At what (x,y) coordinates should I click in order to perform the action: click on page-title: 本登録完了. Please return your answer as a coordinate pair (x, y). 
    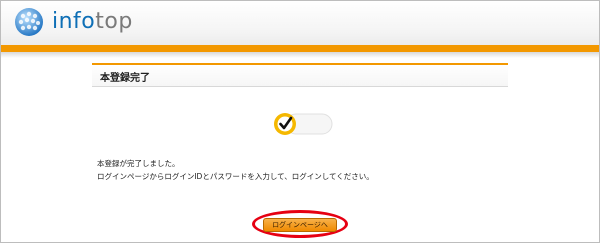
    Looking at the image, I should click on (125, 78).